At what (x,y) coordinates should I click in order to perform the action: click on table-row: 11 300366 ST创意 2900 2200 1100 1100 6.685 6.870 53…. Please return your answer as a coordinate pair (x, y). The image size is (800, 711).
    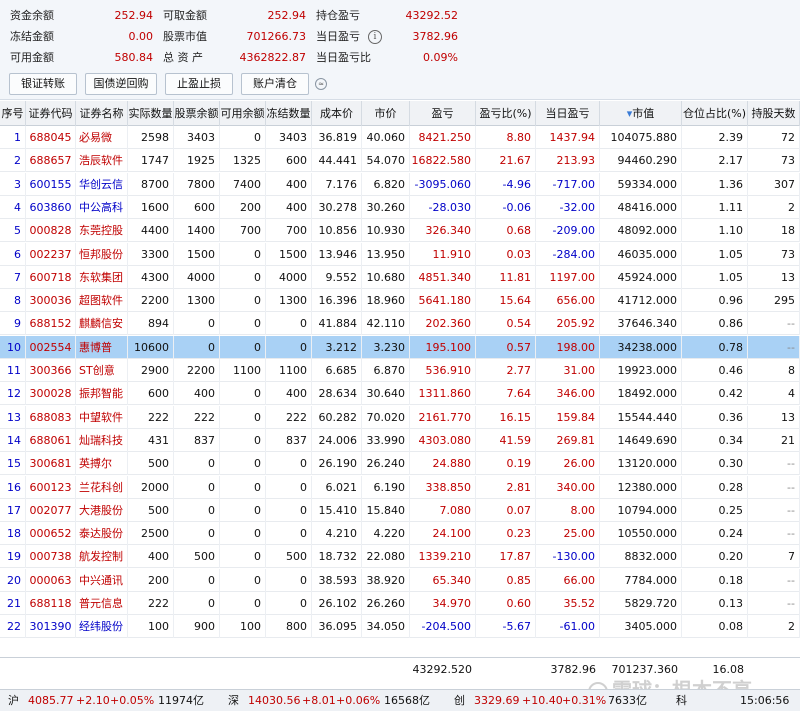
    Looking at the image, I should click on (400, 370).